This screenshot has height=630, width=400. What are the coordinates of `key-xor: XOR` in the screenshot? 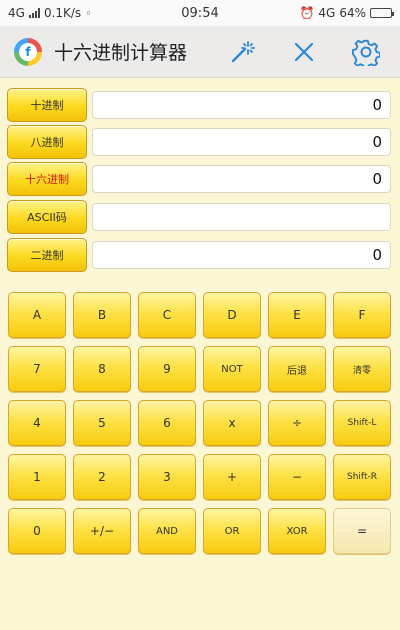 It's located at (297, 531).